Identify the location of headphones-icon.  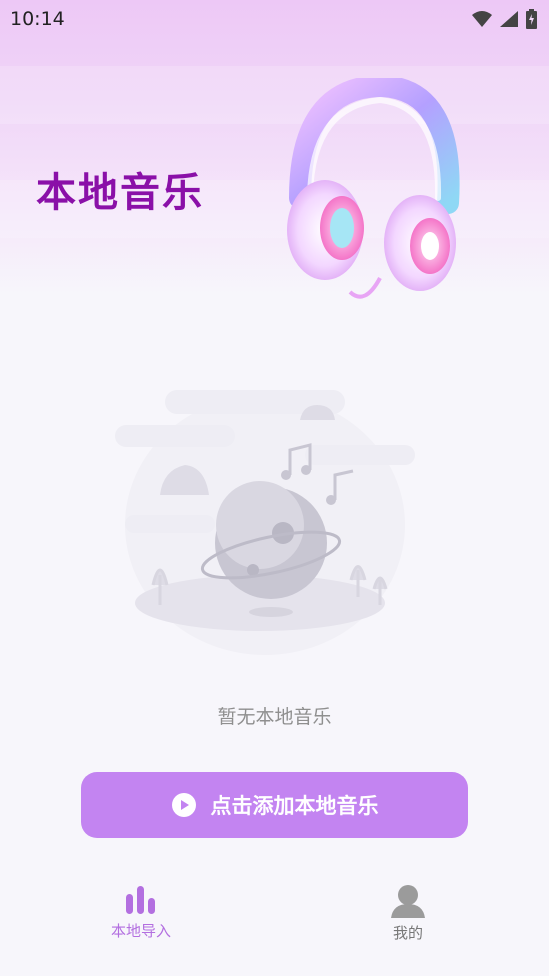
(373, 188).